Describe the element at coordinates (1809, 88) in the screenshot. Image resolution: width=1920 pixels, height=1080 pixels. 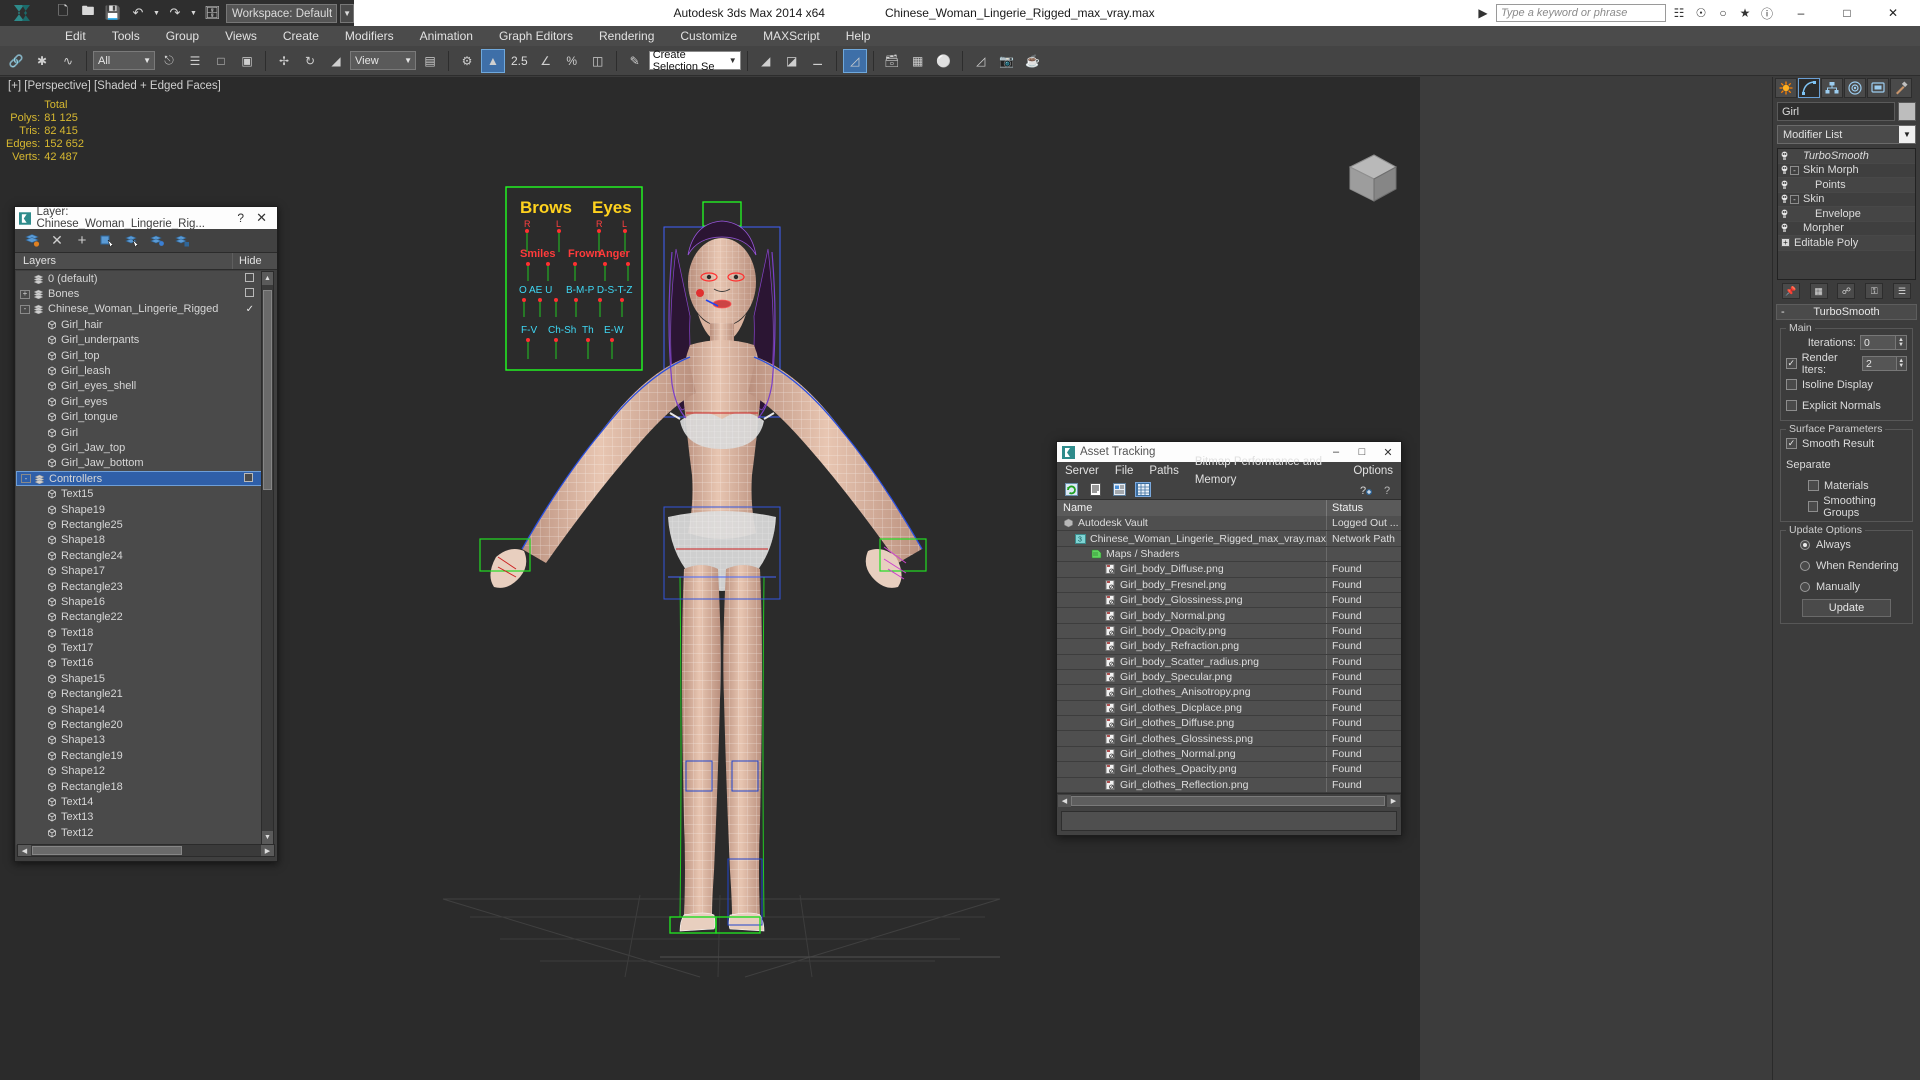
I see `modify-tab` at that location.